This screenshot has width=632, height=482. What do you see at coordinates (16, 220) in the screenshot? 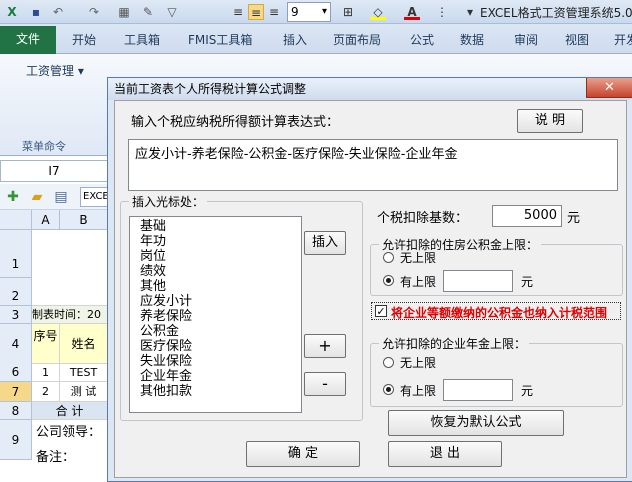
I see `select-all-corner` at bounding box center [16, 220].